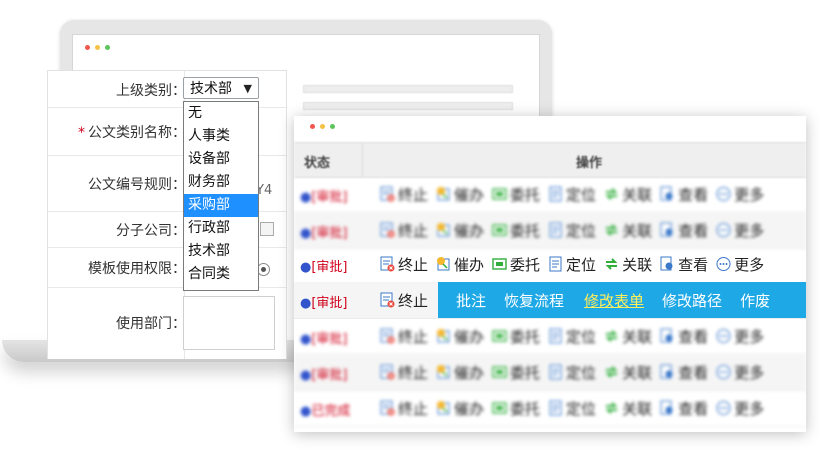 The image size is (820, 450). I want to click on select-value: 技术部, so click(211, 89).